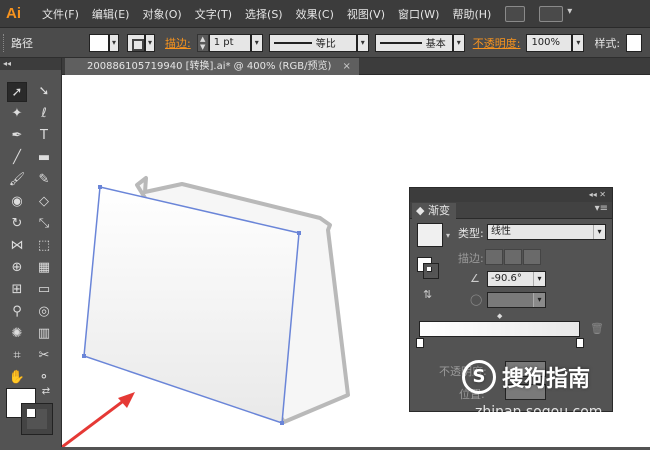 This screenshot has width=650, height=450. I want to click on gradient-panel-titlebar: ◂◂ ✕, so click(511, 195).